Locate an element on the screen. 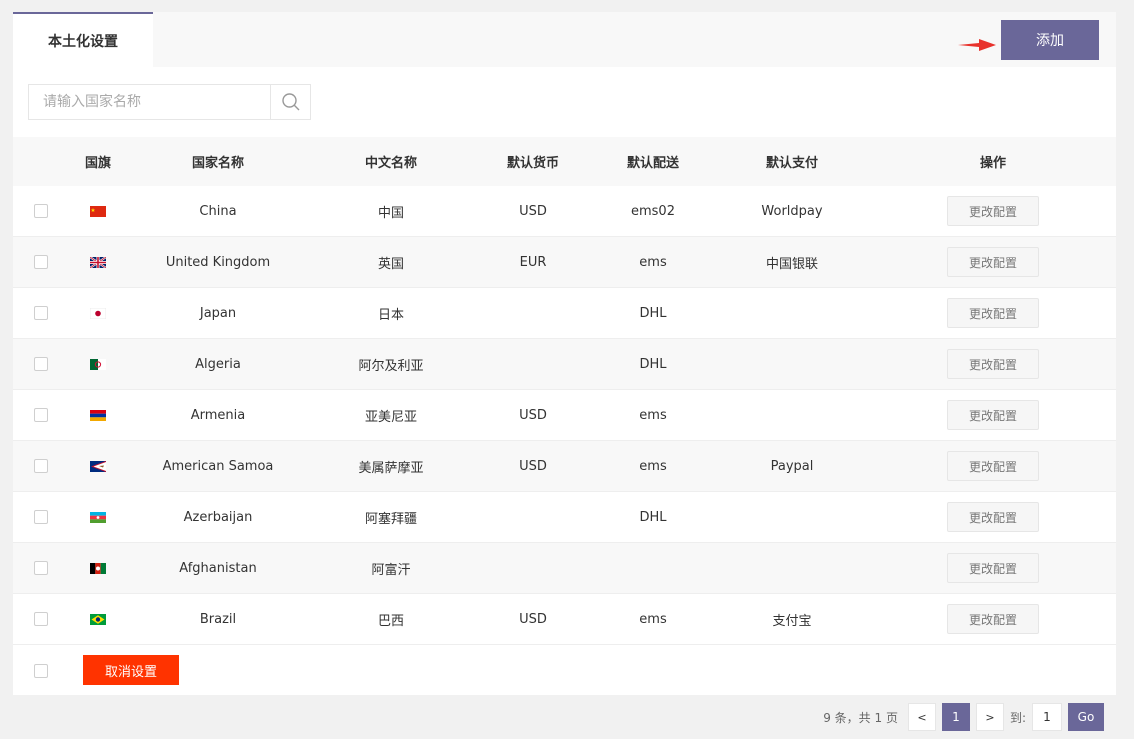 The image size is (1134, 739). table-row: Japan 日本 DHL 更改配置 is located at coordinates (564, 313).